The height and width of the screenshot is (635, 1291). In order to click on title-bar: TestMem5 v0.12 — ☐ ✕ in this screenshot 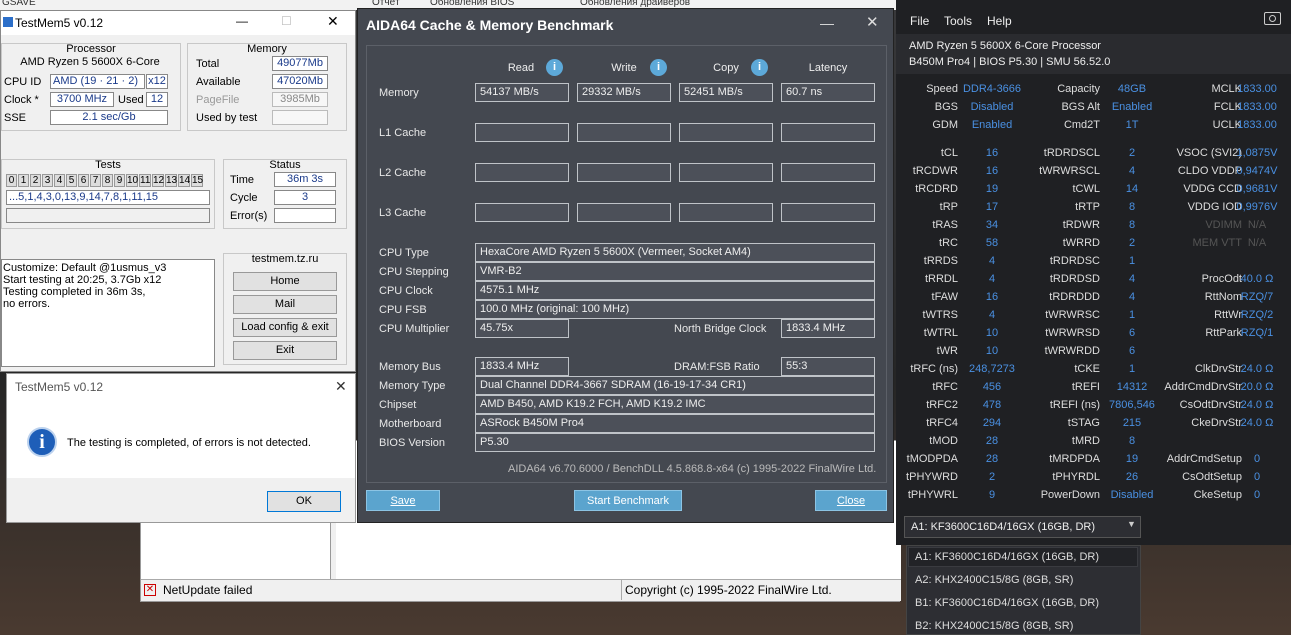, I will do `click(178, 23)`.